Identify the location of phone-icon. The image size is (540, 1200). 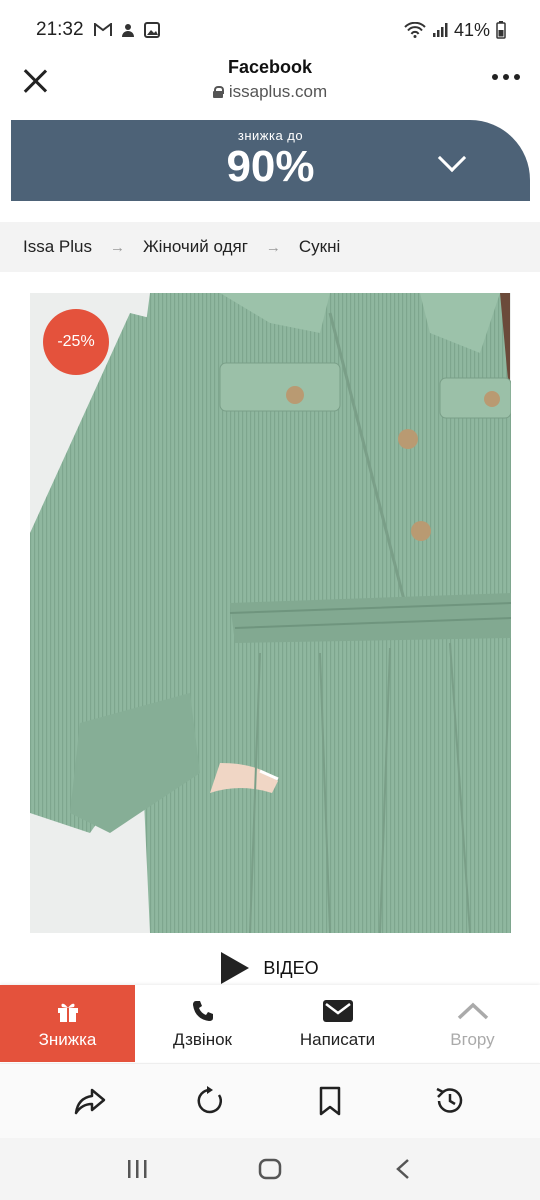
(203, 1011).